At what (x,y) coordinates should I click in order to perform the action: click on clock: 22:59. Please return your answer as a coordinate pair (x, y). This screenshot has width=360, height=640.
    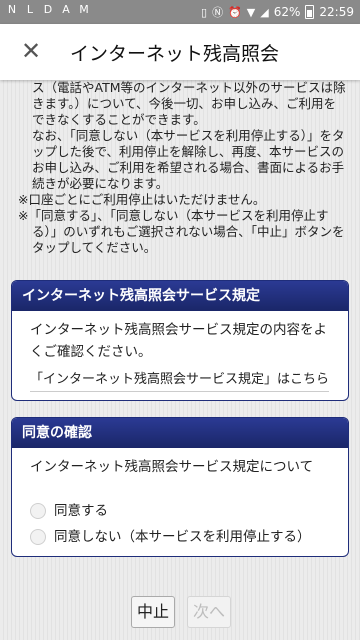
    Looking at the image, I should click on (336, 12).